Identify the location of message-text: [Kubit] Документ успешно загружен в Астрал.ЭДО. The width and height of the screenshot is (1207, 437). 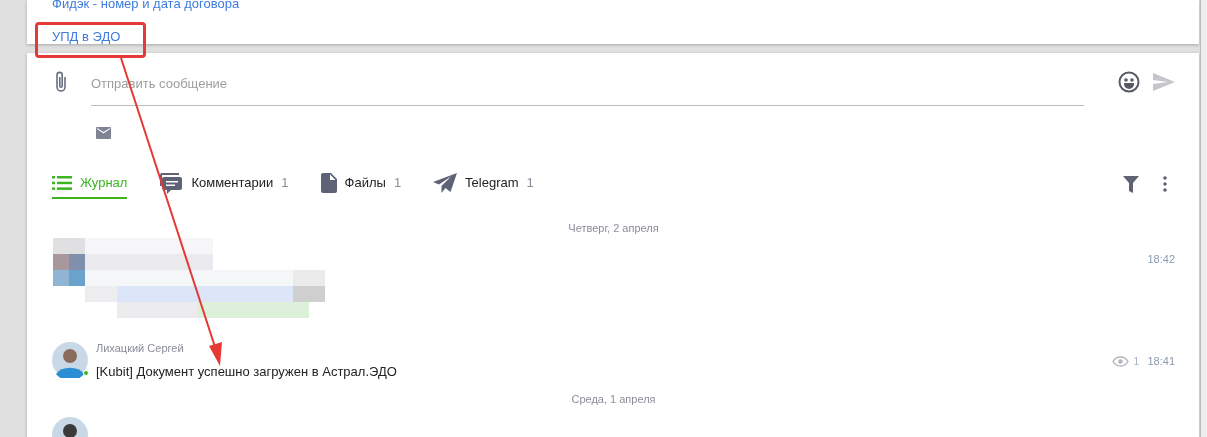
(246, 372).